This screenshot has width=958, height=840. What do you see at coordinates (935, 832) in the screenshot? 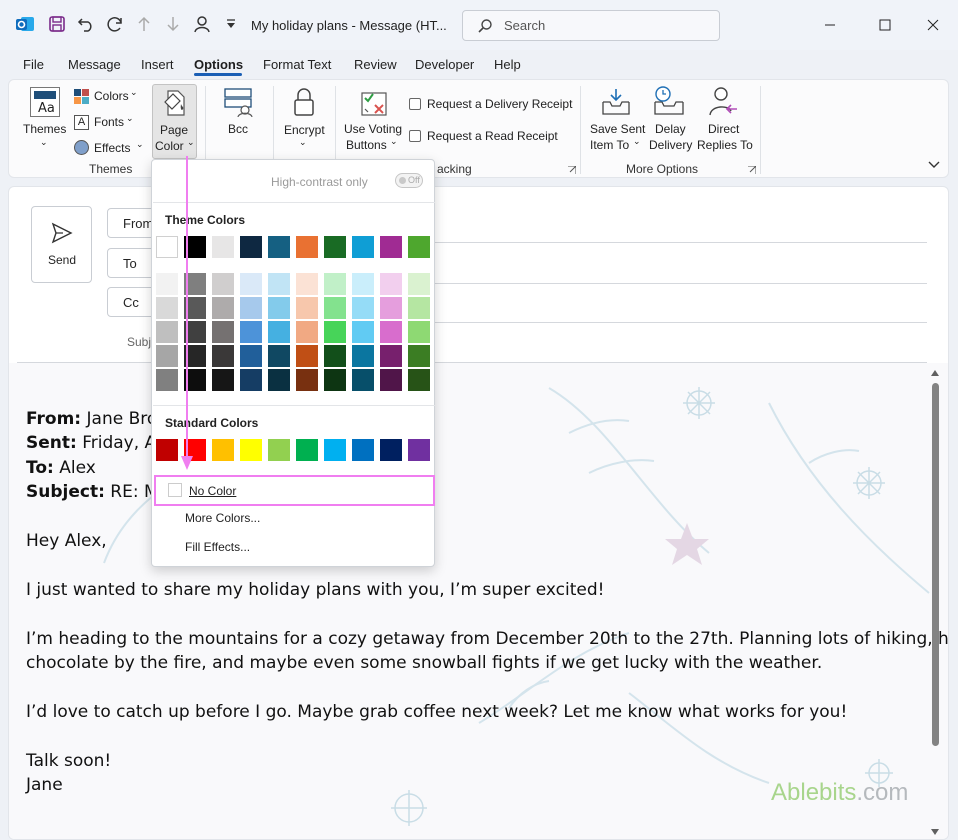
I see `scroll-down-icon` at bounding box center [935, 832].